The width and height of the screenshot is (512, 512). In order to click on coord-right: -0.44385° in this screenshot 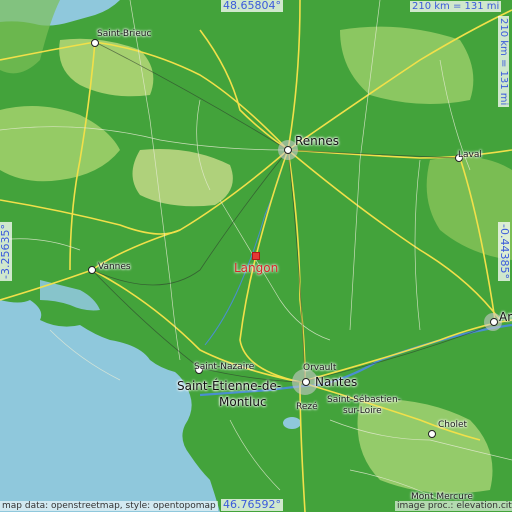, I will do `click(504, 251)`.